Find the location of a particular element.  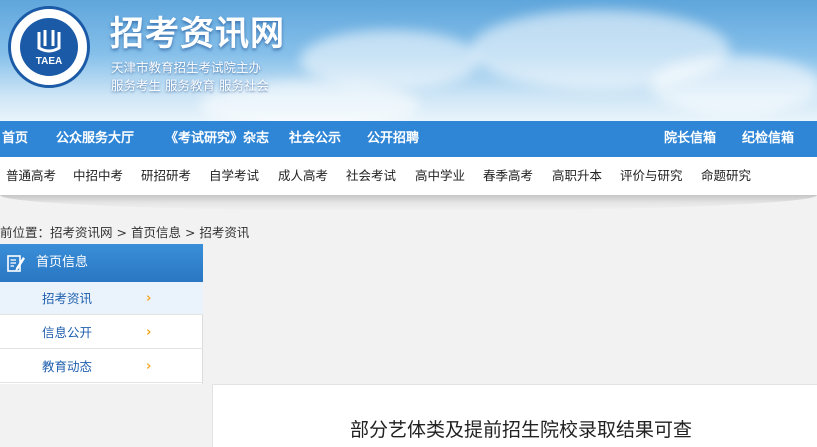

site-title: 招考资讯网 is located at coordinates (197, 34).